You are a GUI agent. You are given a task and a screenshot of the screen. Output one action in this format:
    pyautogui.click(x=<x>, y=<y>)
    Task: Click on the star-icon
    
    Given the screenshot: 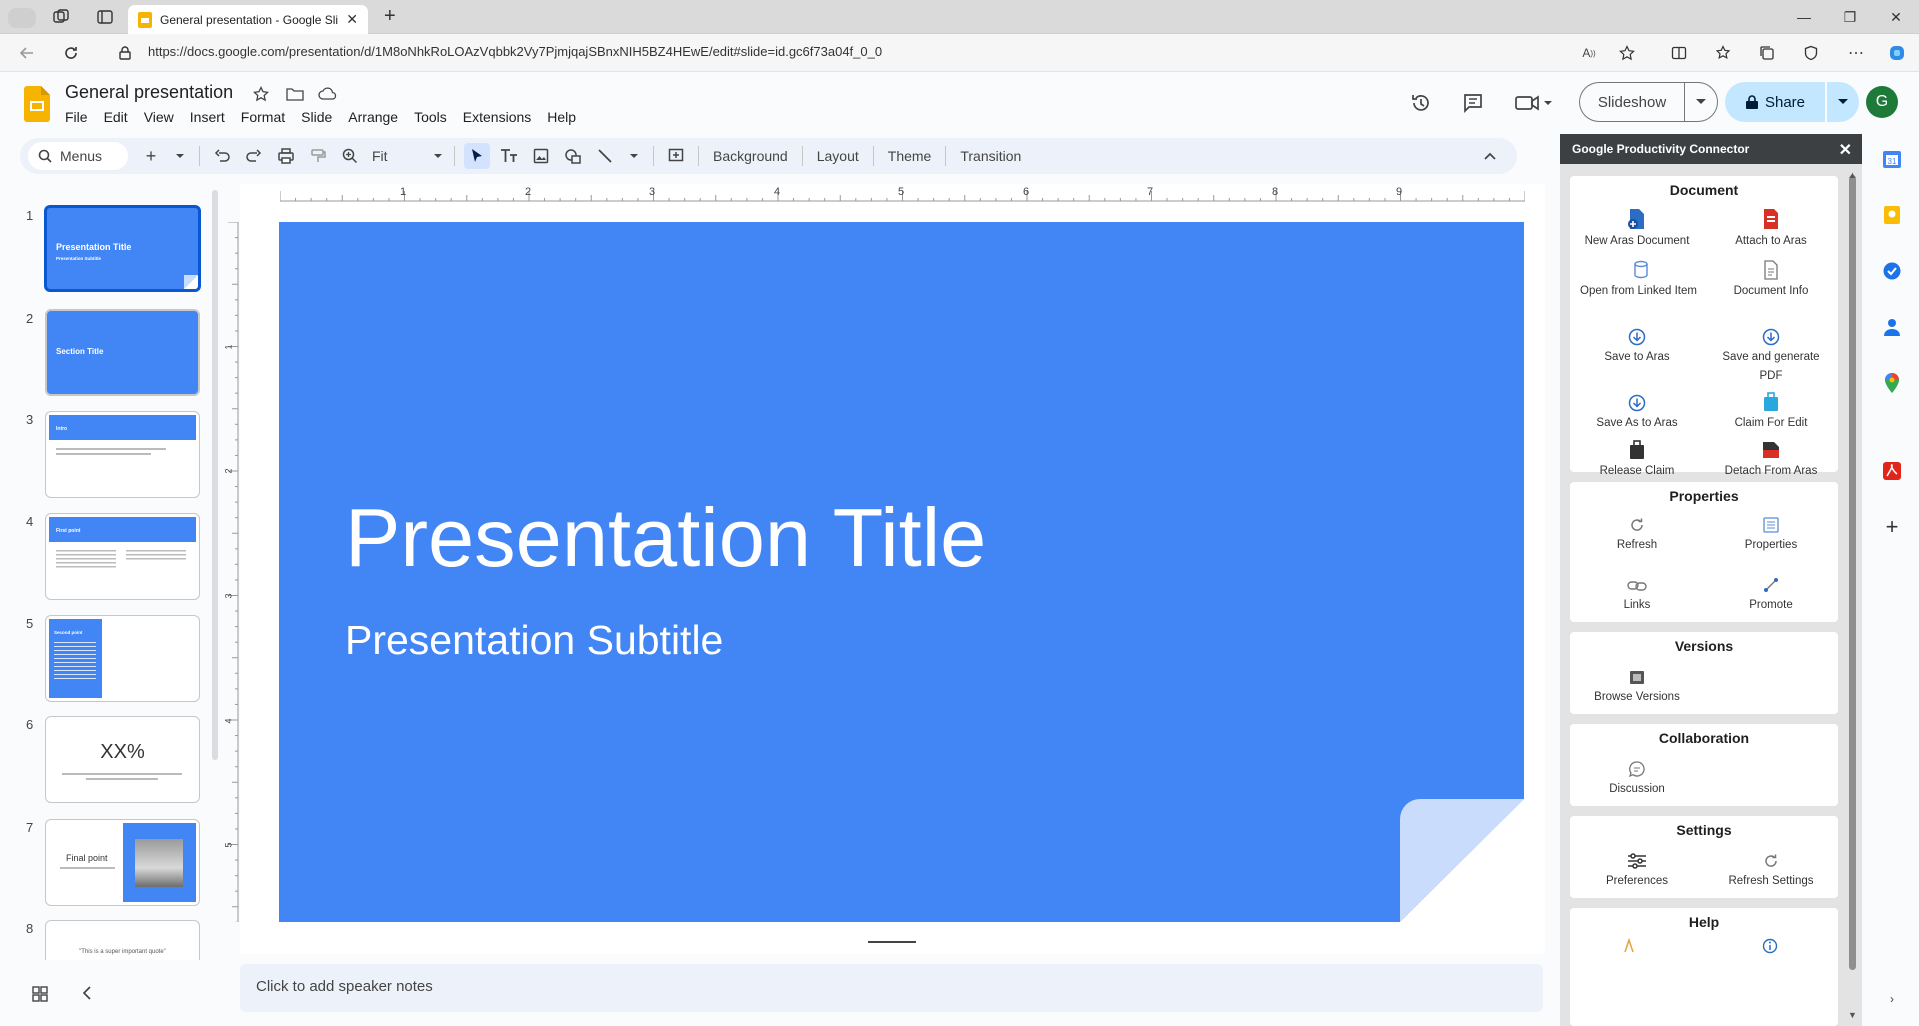 What is the action you would take?
    pyautogui.click(x=261, y=94)
    